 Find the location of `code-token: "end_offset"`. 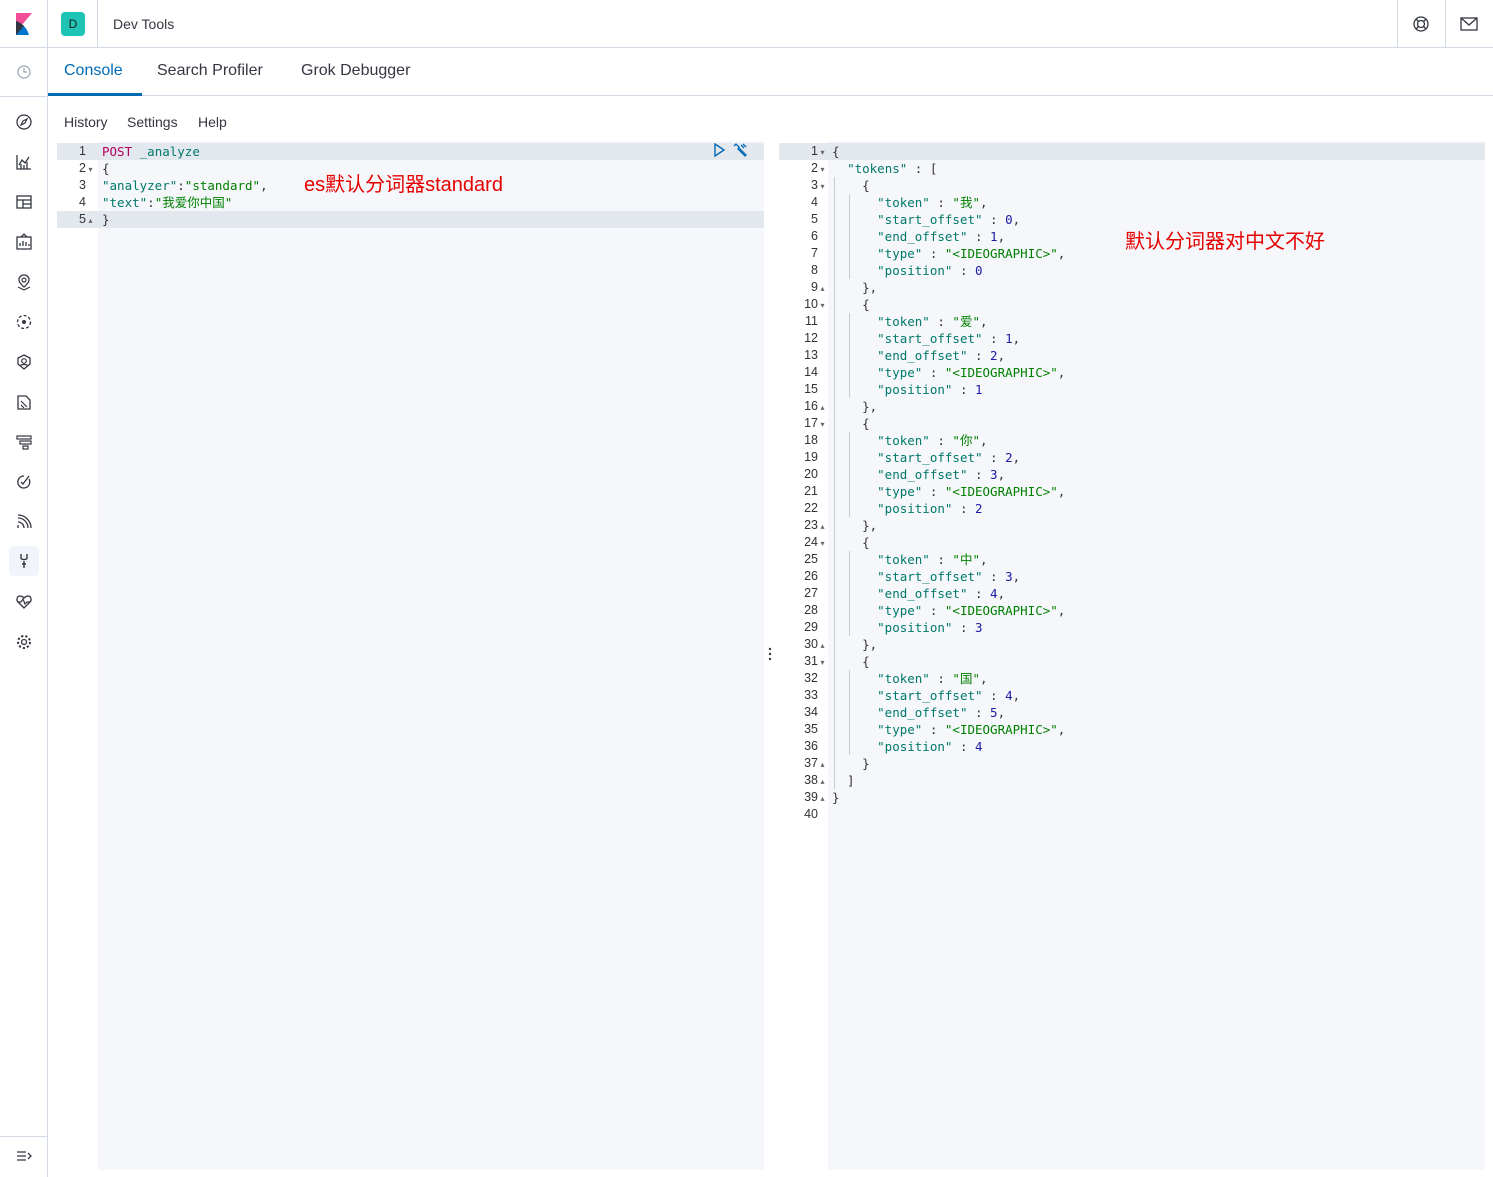

code-token: "end_offset" is located at coordinates (922, 474).